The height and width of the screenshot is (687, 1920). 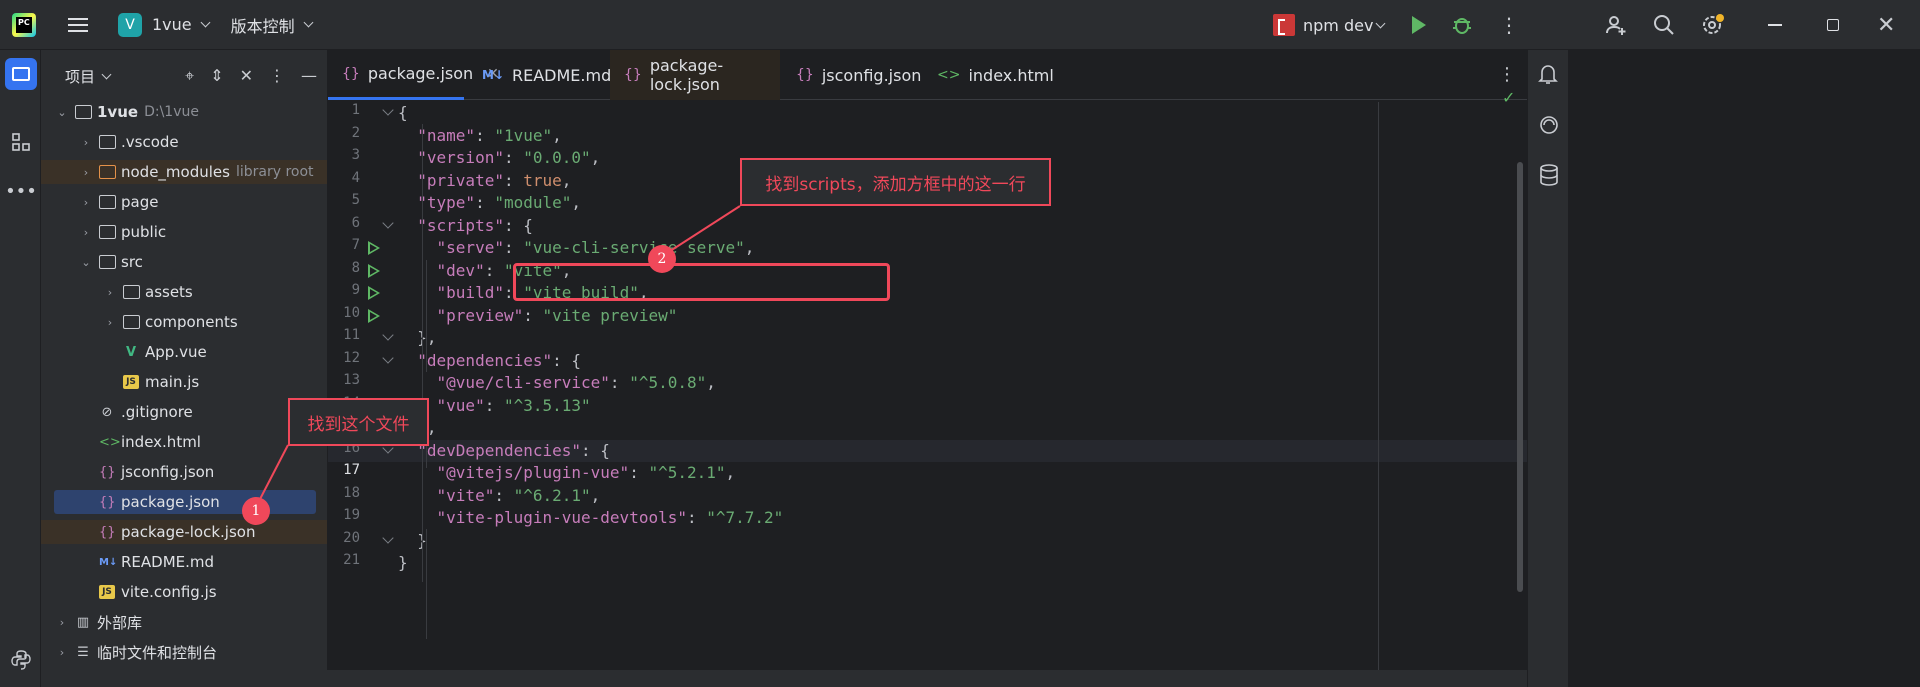 What do you see at coordinates (576, 382) in the screenshot?
I see `code-line: "@vue/cli-service": "^5.0.8",` at bounding box center [576, 382].